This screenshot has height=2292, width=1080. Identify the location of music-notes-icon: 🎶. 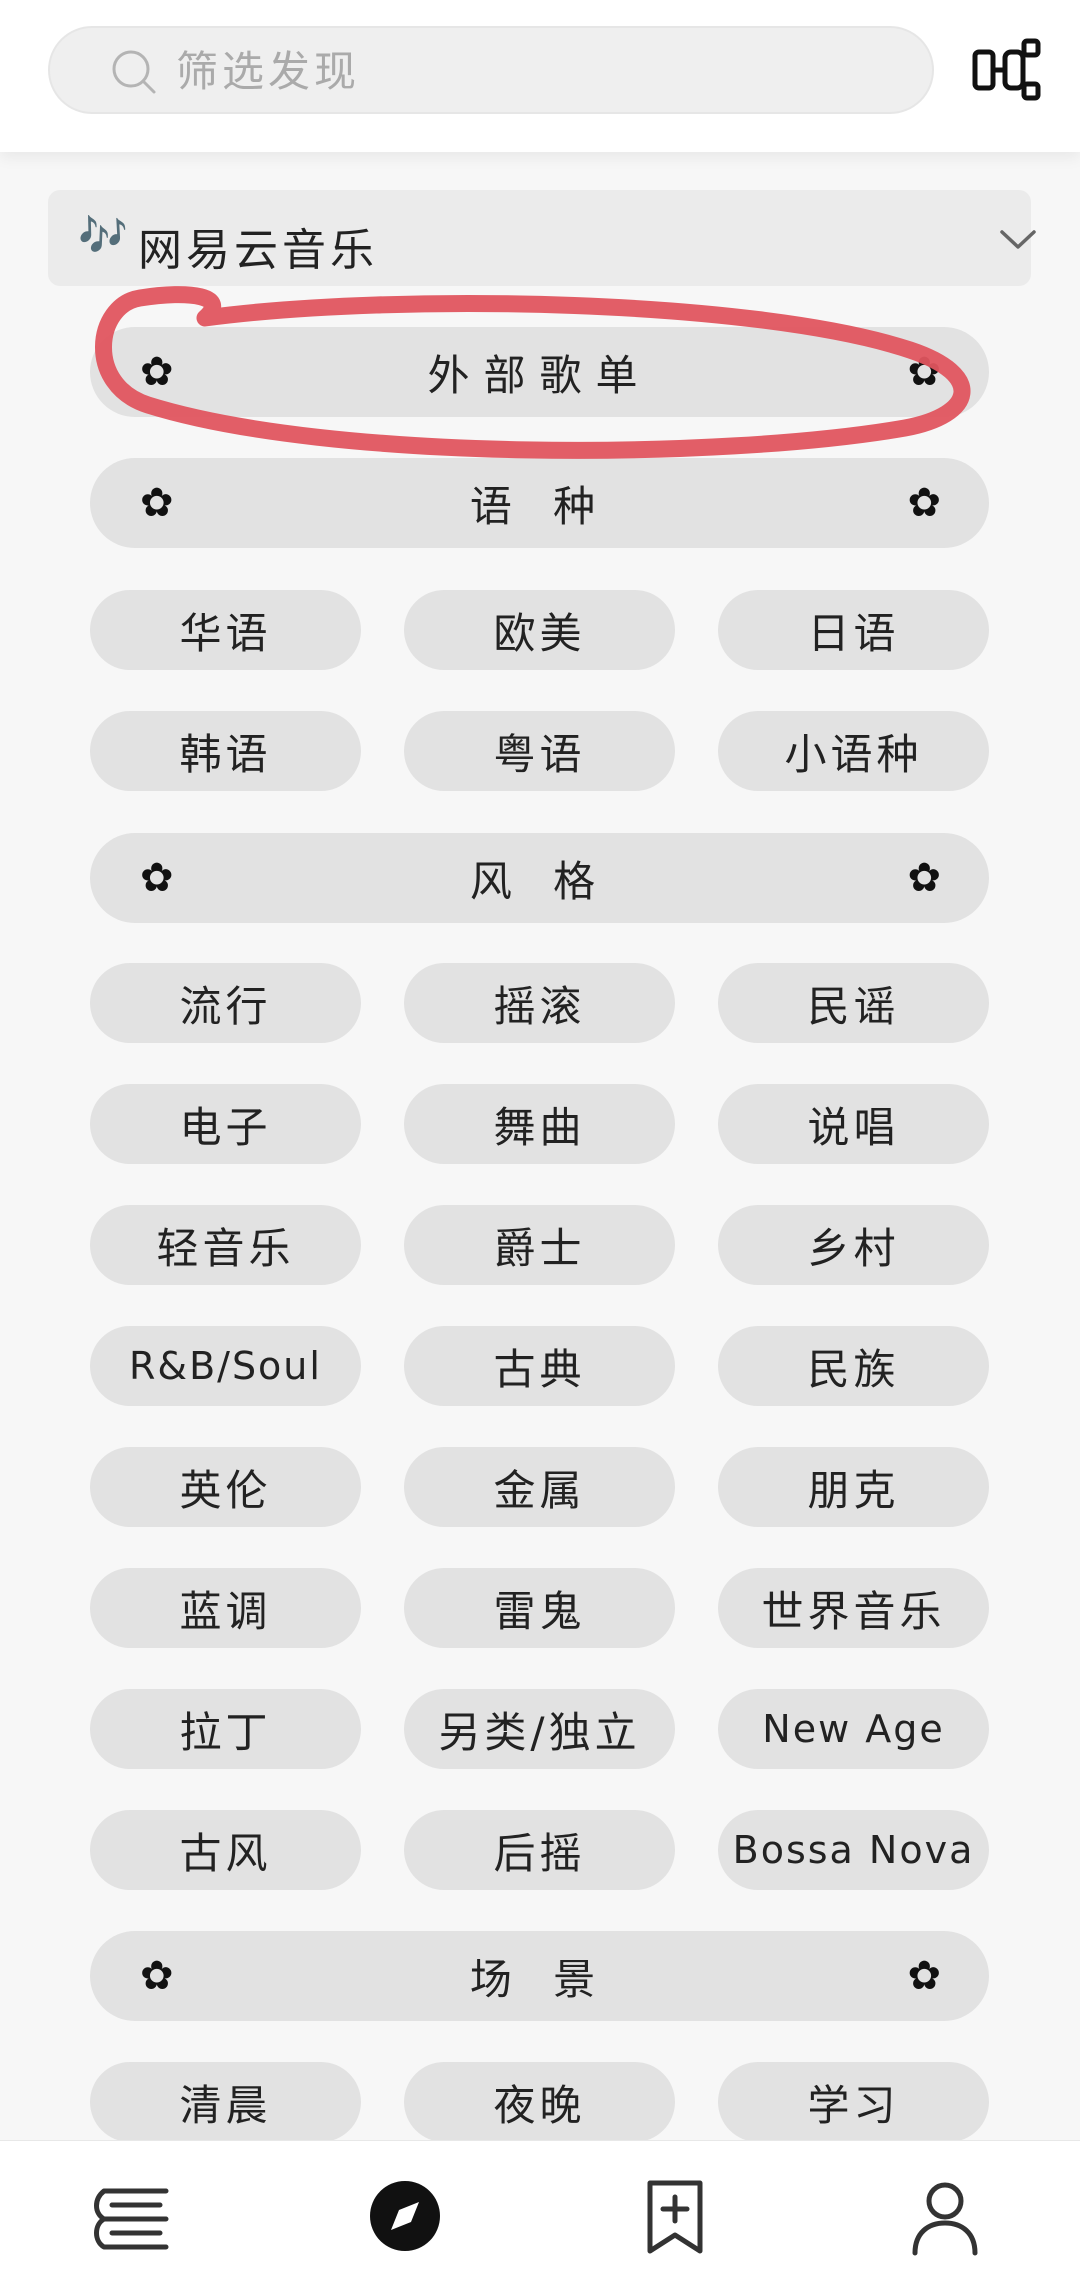
(103, 236).